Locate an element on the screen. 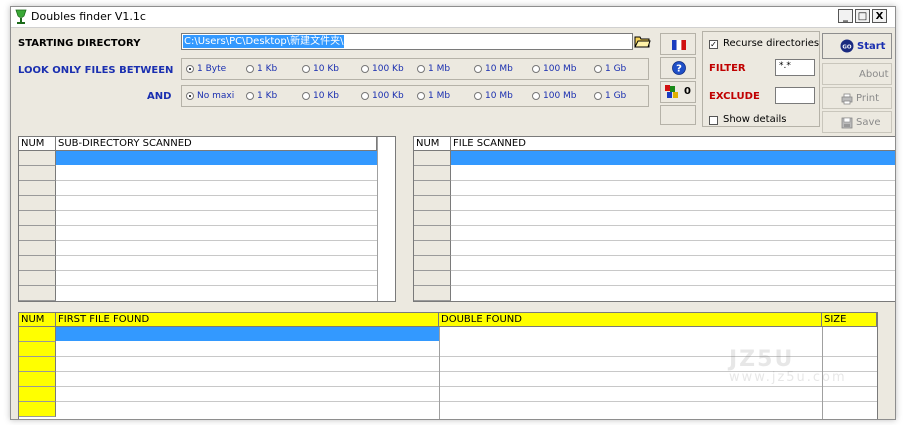 The image size is (910, 425). minimize-button: _ is located at coordinates (845, 16).